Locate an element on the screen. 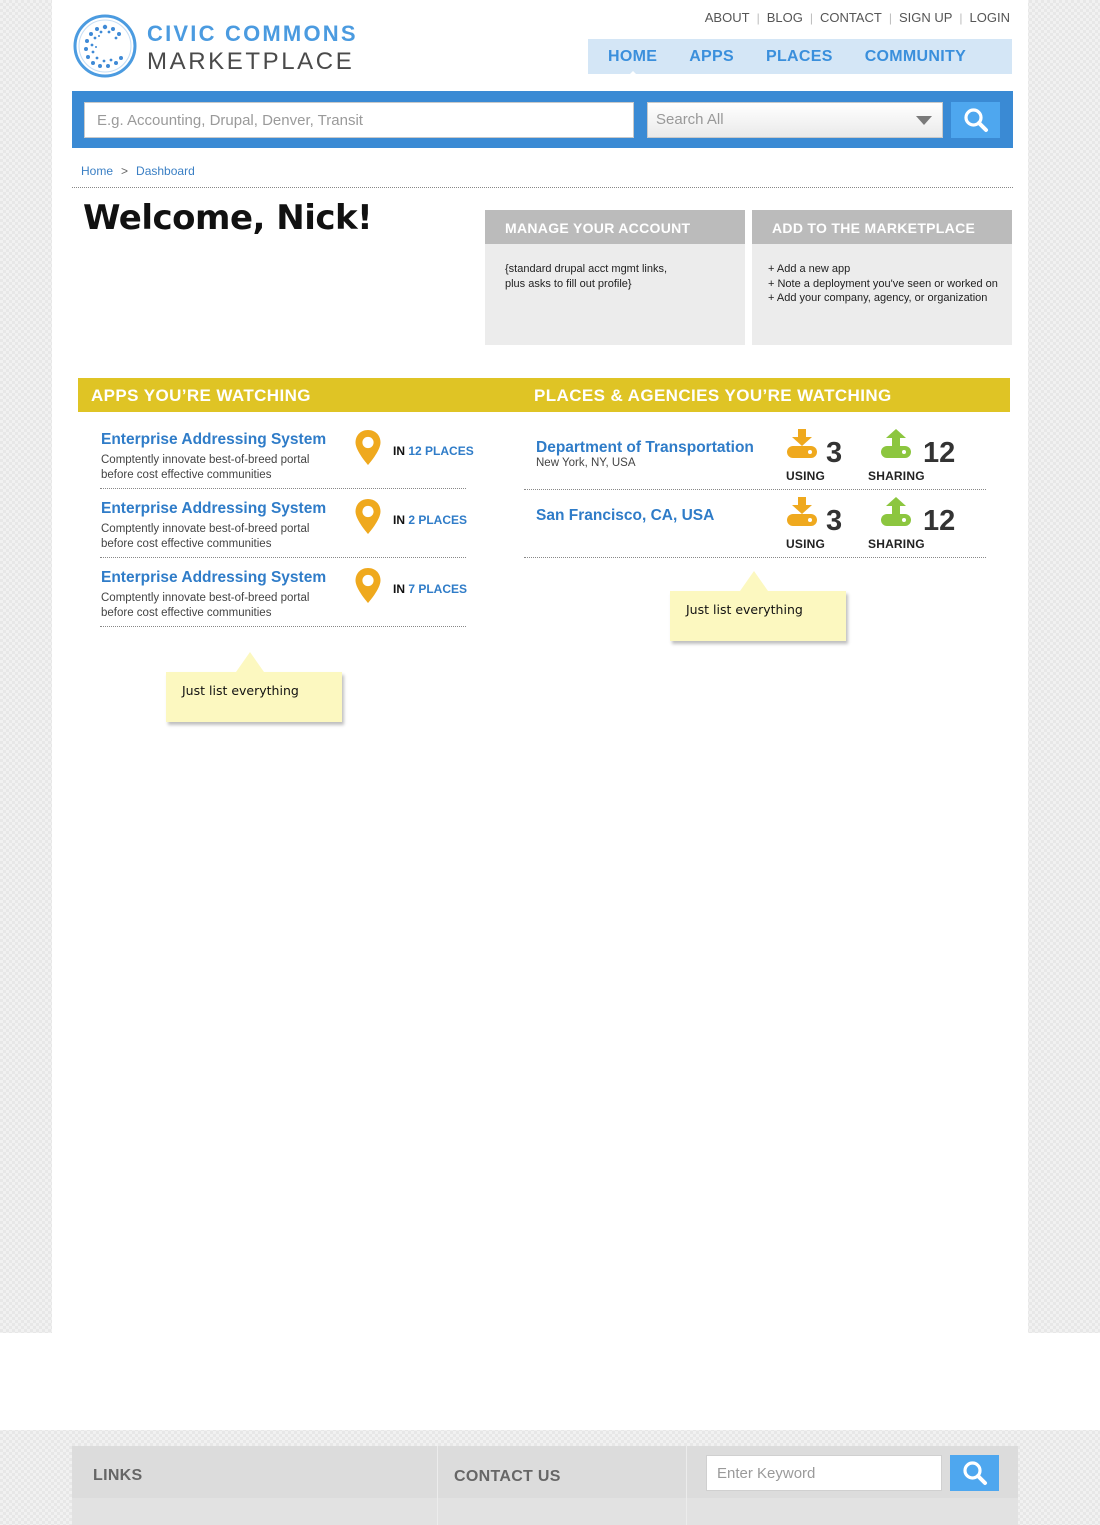 The width and height of the screenshot is (1100, 1525). main-nav-places-tab: PLACES is located at coordinates (799, 57).